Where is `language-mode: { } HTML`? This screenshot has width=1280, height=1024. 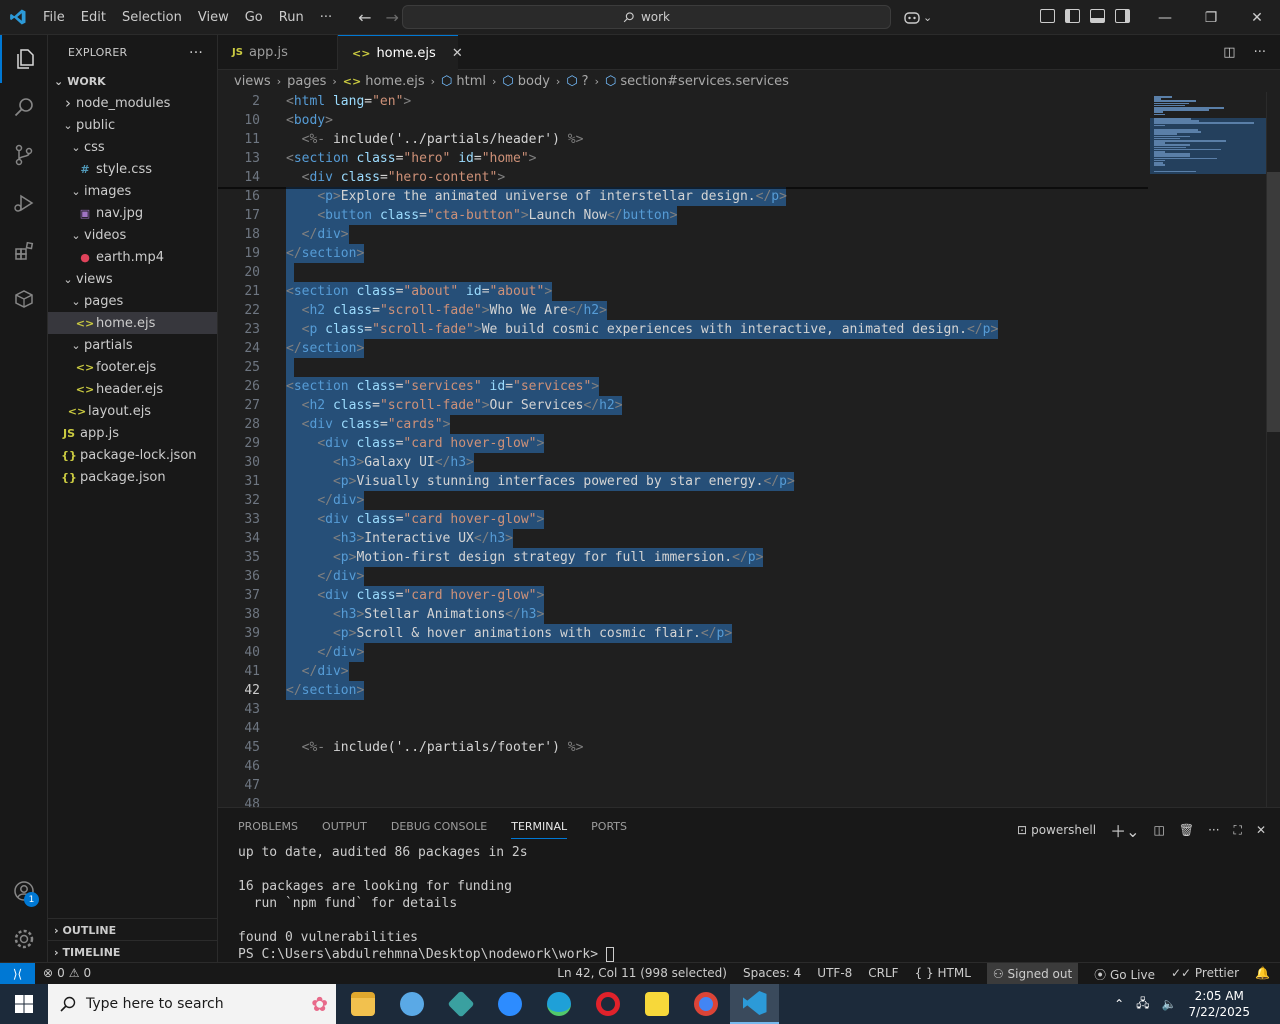
language-mode: { } HTML is located at coordinates (943, 975).